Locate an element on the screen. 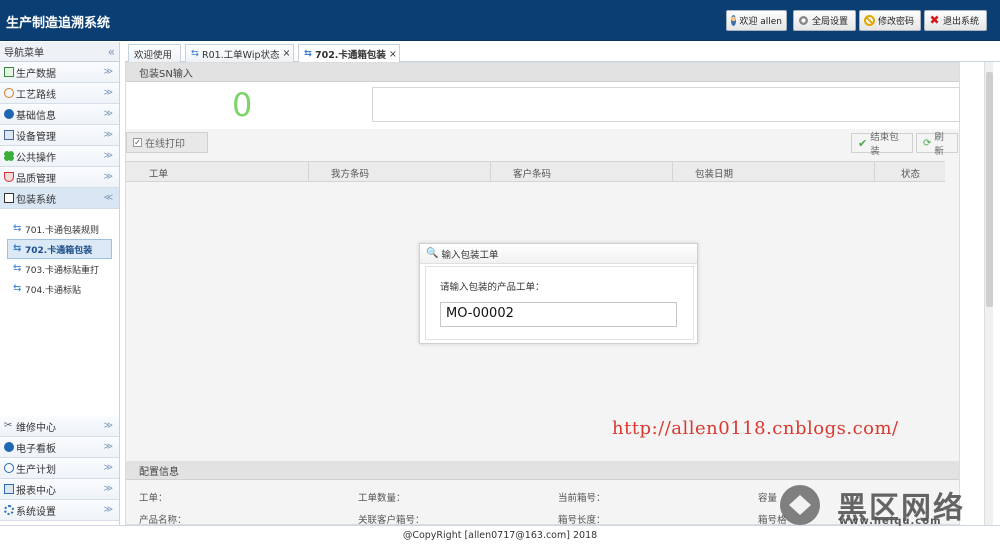  sidebar-item-label: 品质管理 is located at coordinates (36, 179).